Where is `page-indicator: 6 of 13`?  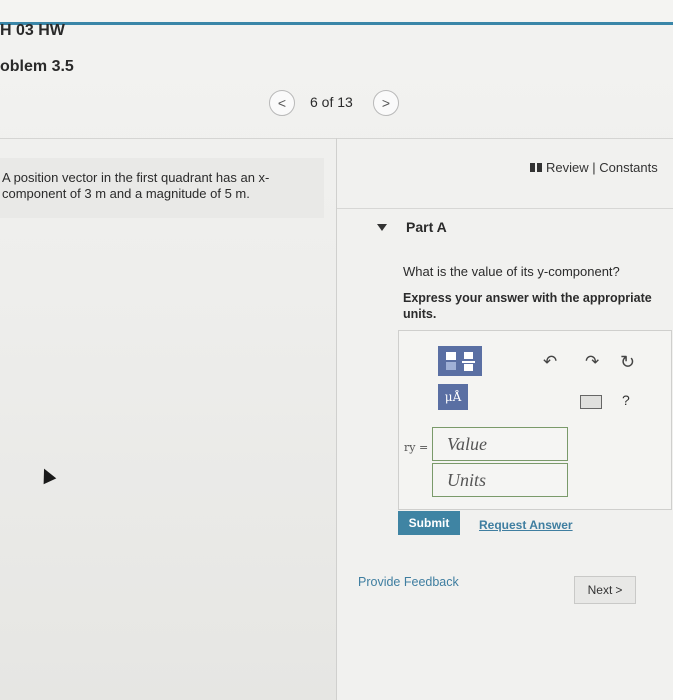 page-indicator: 6 of 13 is located at coordinates (331, 102).